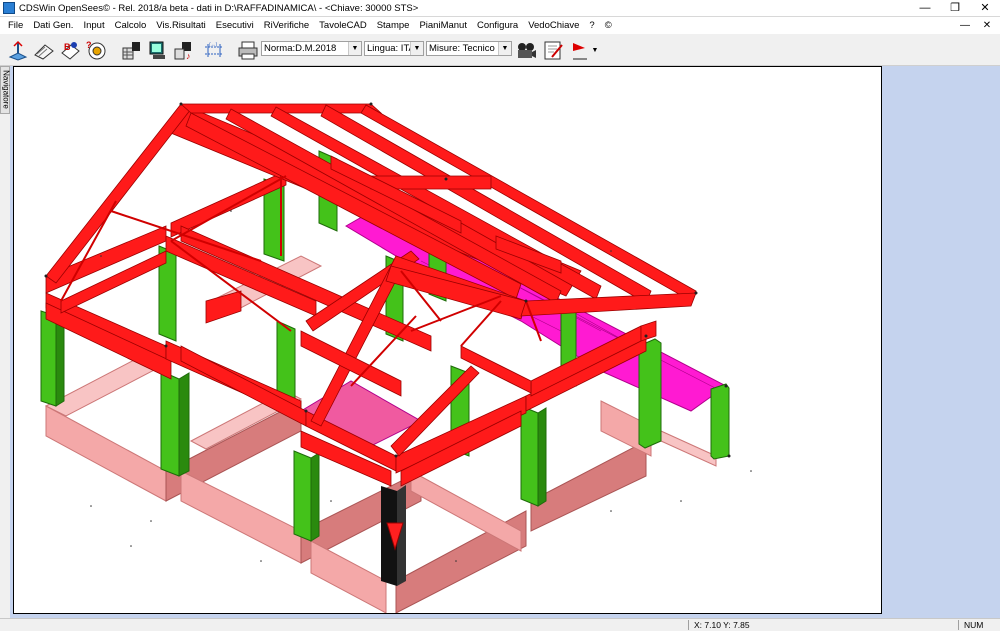 The image size is (1000, 631). I want to click on close-button: ✕, so click(985, 8).